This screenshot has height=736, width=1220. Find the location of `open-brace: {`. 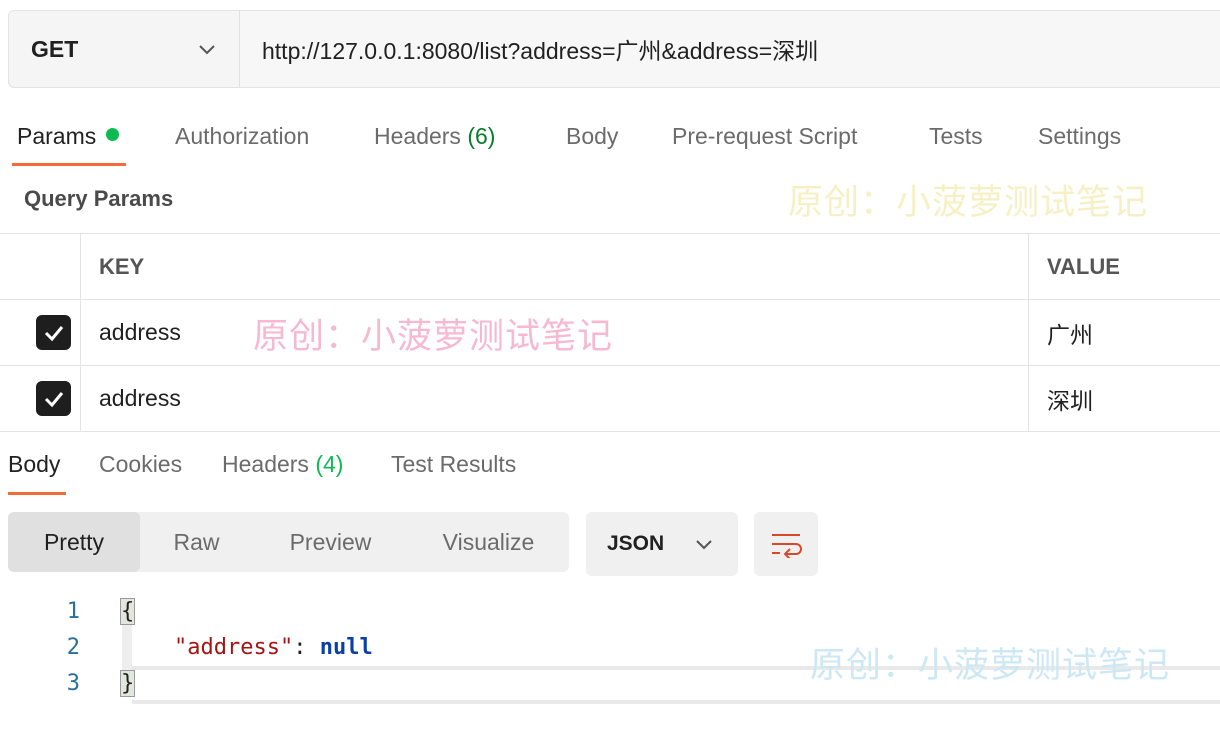

open-brace: { is located at coordinates (127, 611).